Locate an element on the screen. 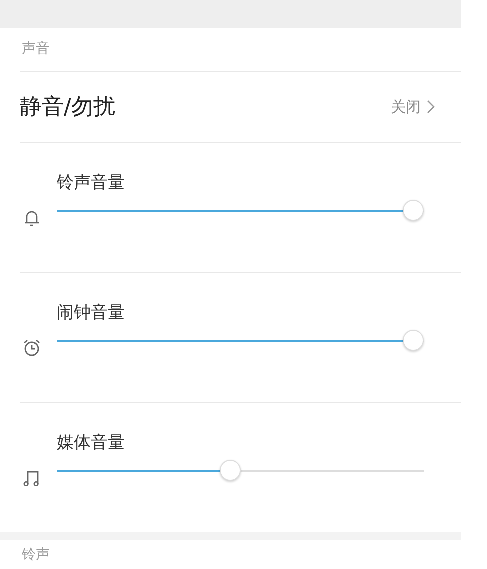 This screenshot has width=487, height=569. section-title: 铃声 is located at coordinates (36, 555).